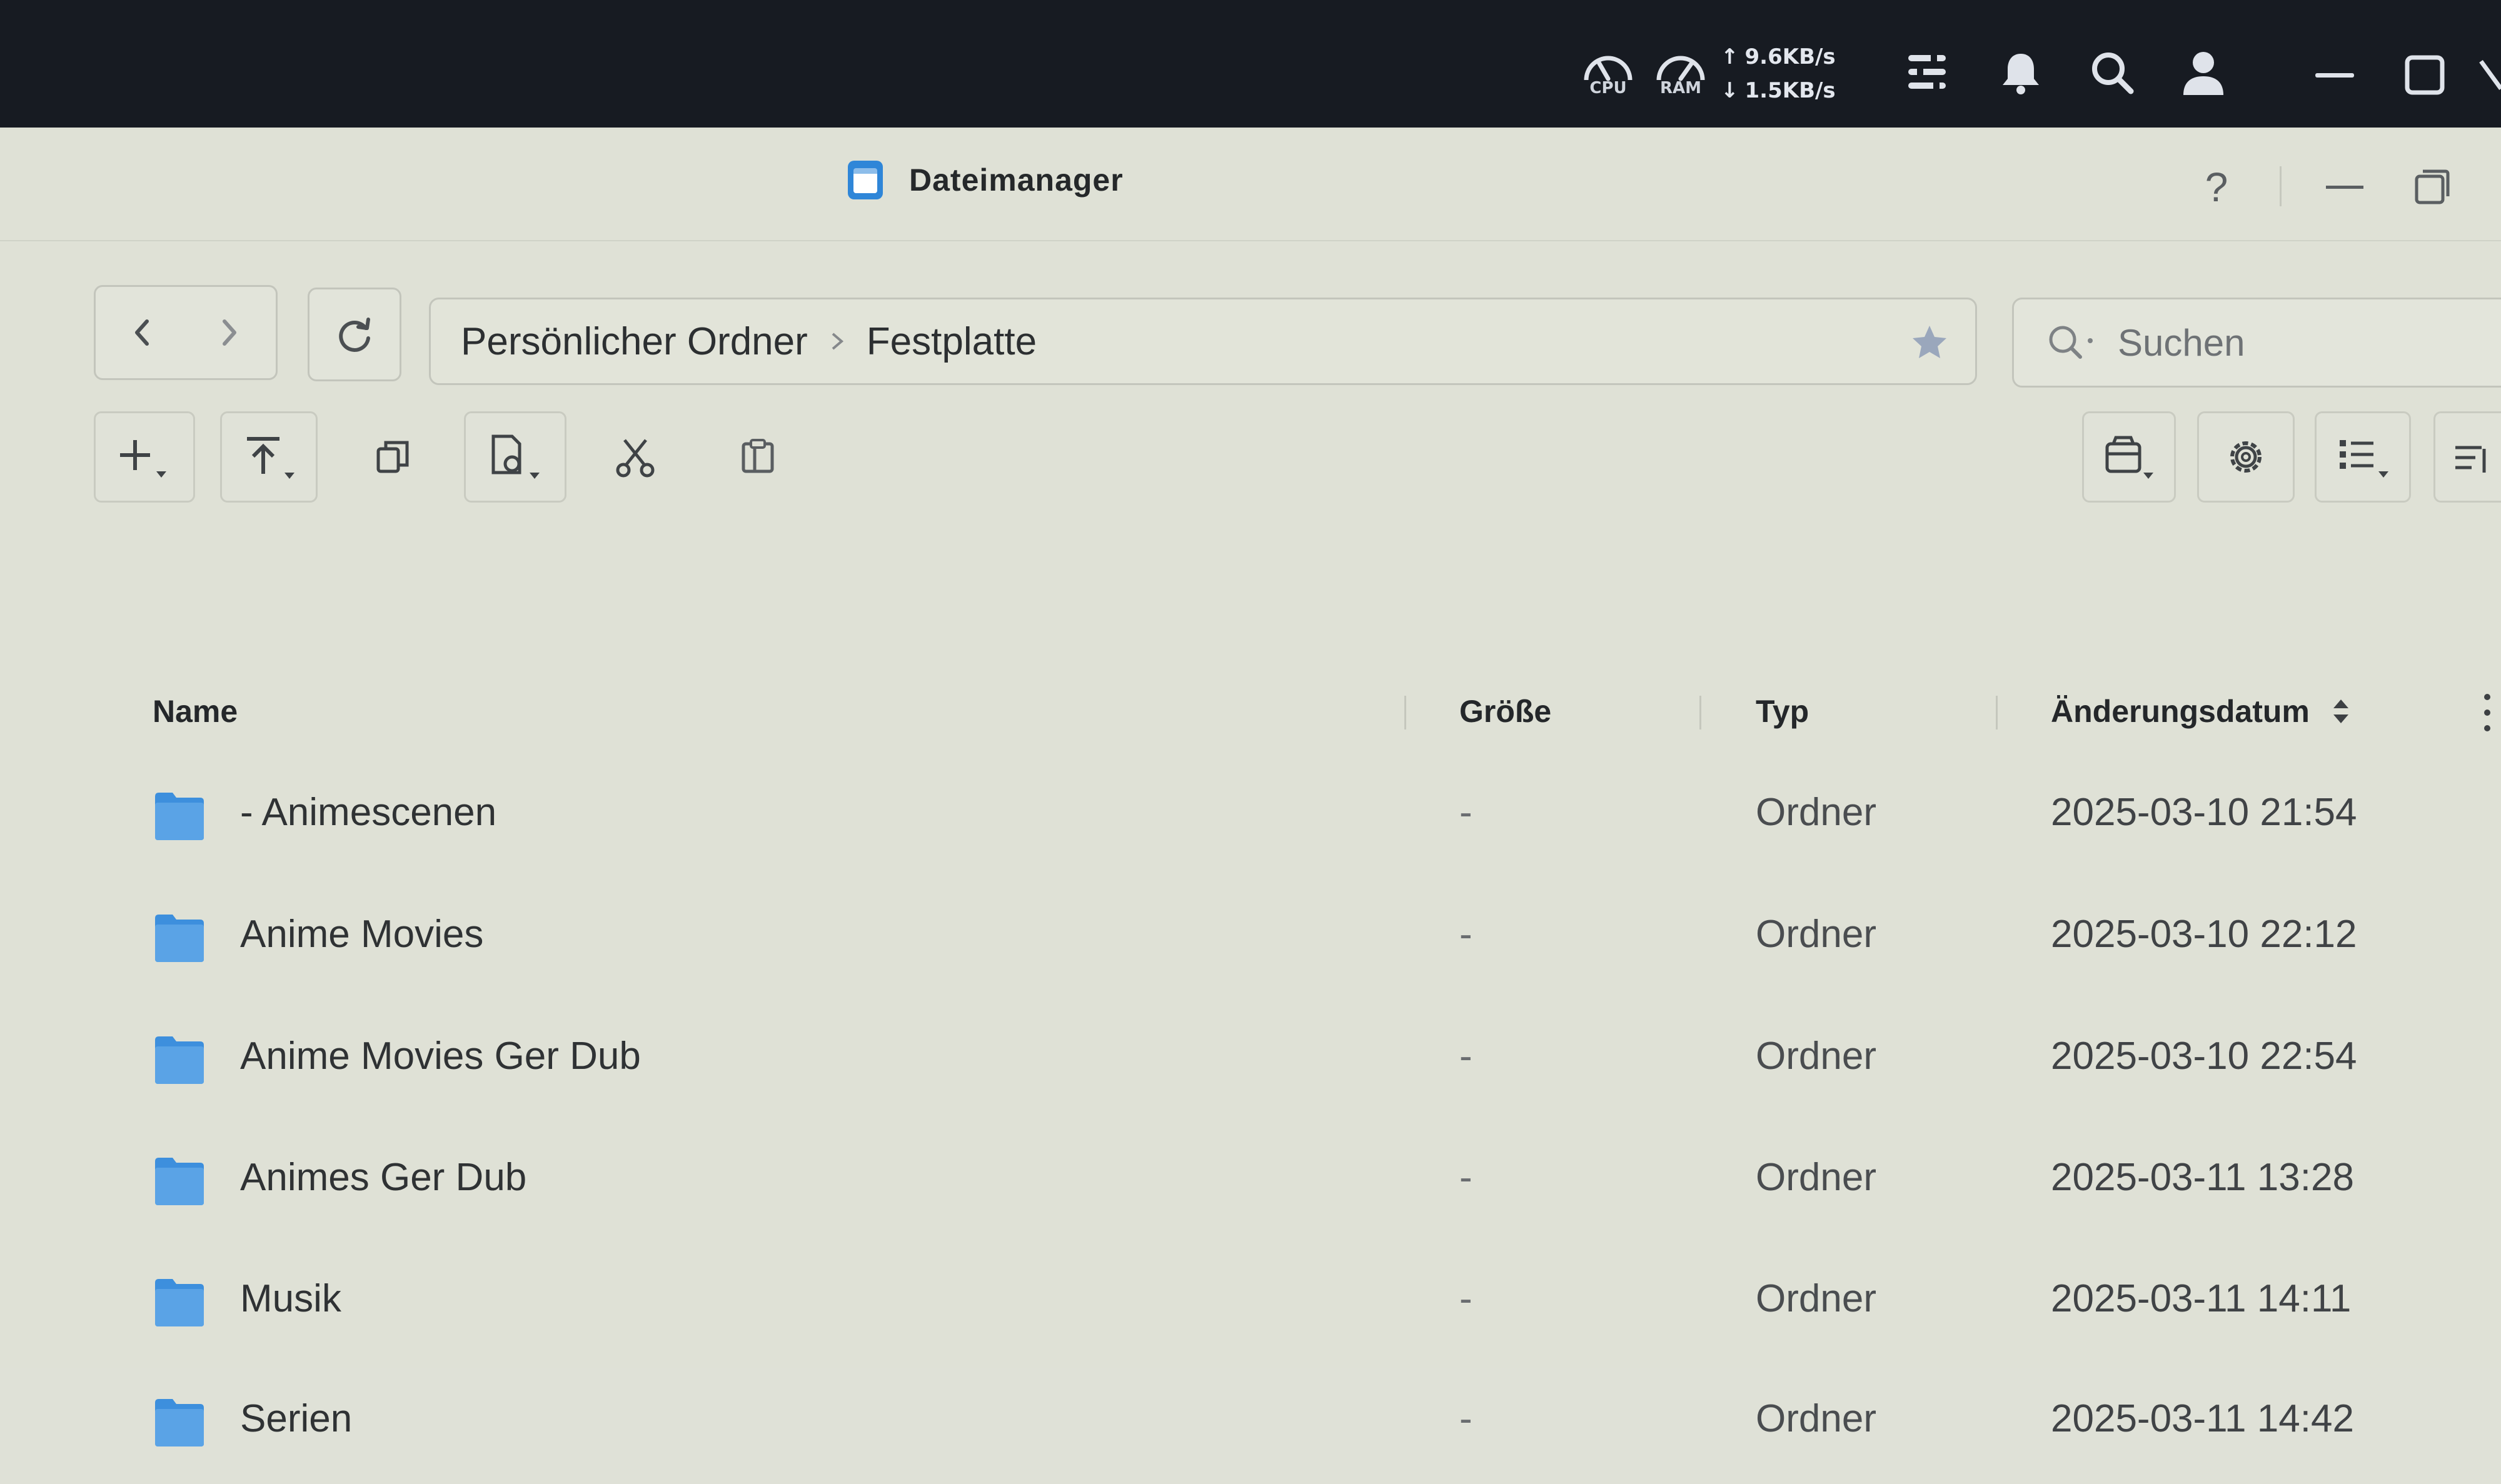 This screenshot has width=2501, height=1484. I want to click on user-button, so click(2203, 73).